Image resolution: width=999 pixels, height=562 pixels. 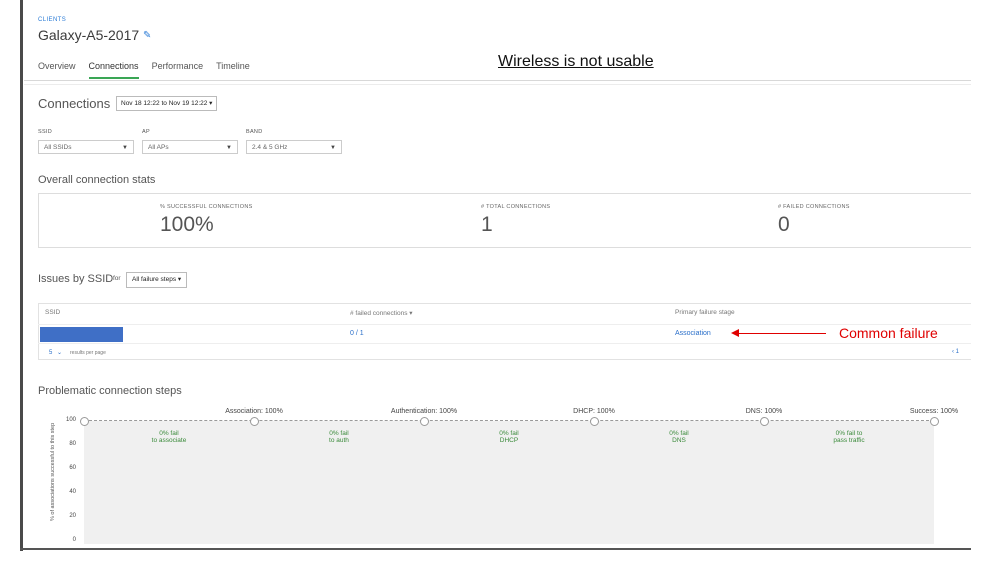 What do you see at coordinates (849, 437) in the screenshot?
I see `fail-rate-label: 0% fail to pass traffic` at bounding box center [849, 437].